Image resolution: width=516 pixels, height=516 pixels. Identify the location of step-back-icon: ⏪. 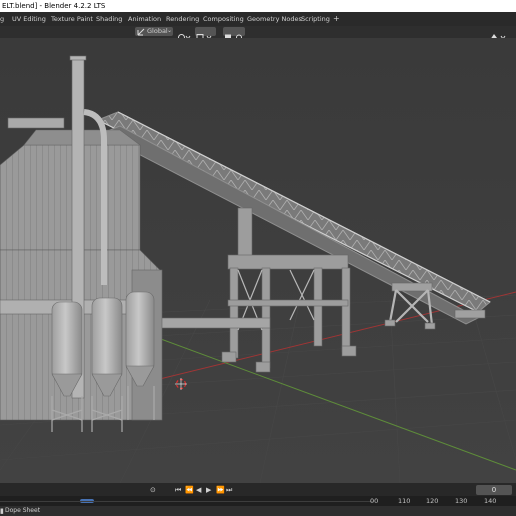
(189, 490).